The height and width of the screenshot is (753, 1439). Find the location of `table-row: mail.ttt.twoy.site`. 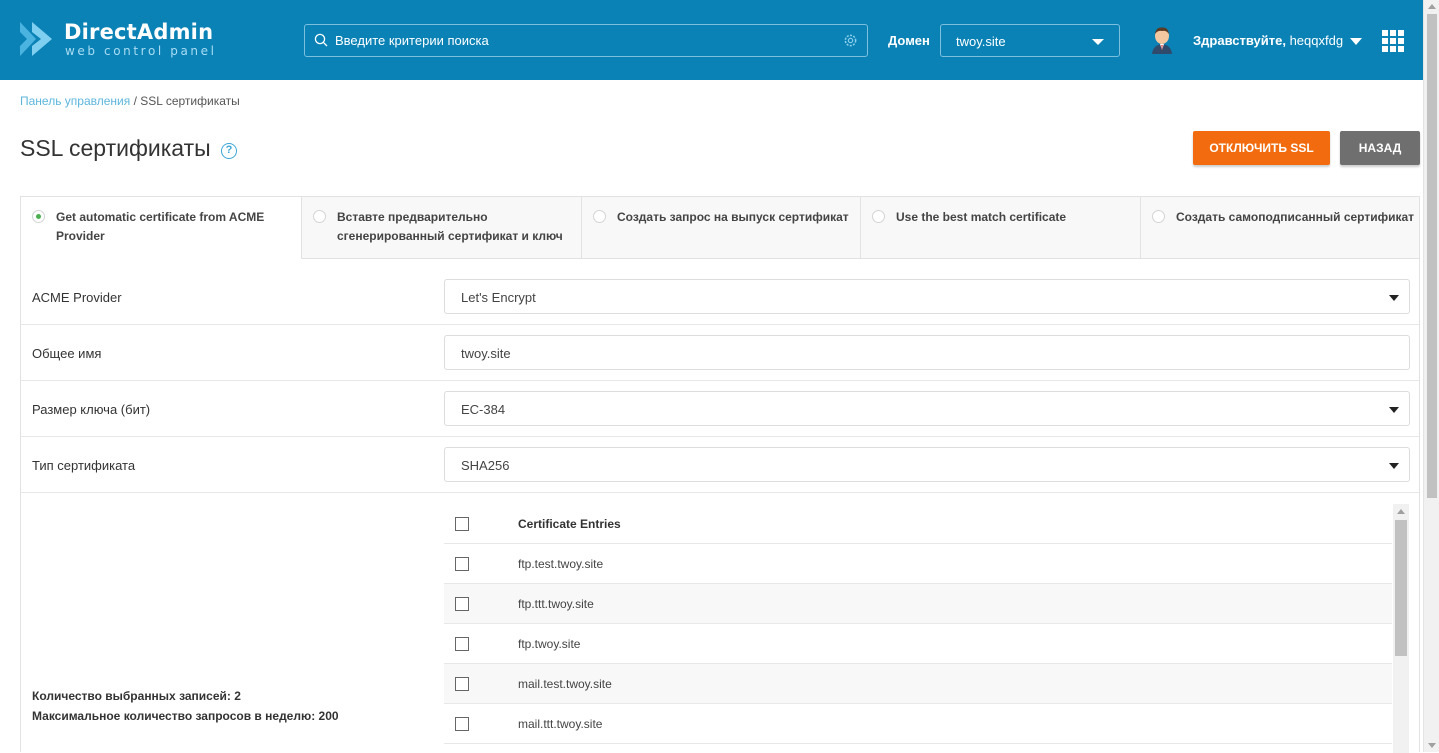

table-row: mail.ttt.twoy.site is located at coordinates (918, 724).